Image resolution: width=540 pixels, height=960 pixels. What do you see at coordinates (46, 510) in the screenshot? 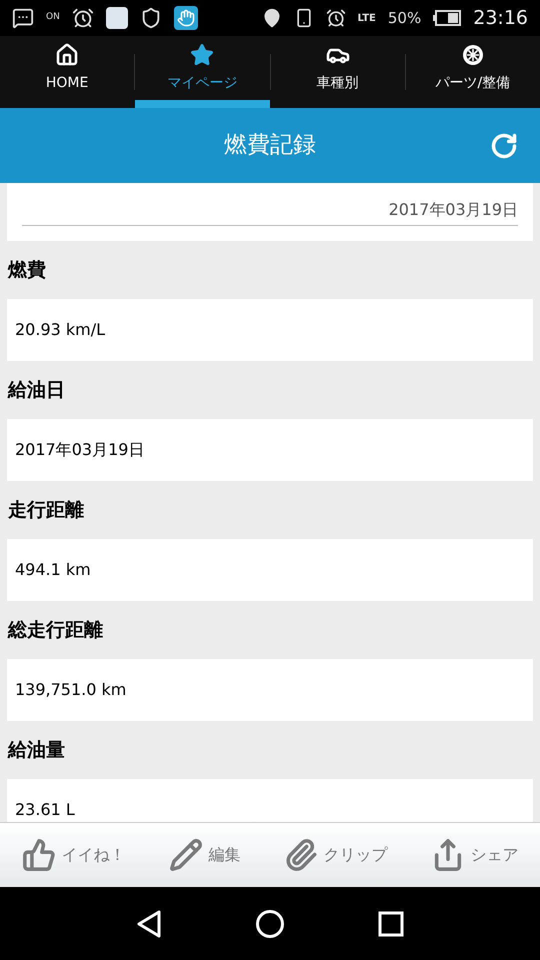
I see `field-label: 走行距離` at bounding box center [46, 510].